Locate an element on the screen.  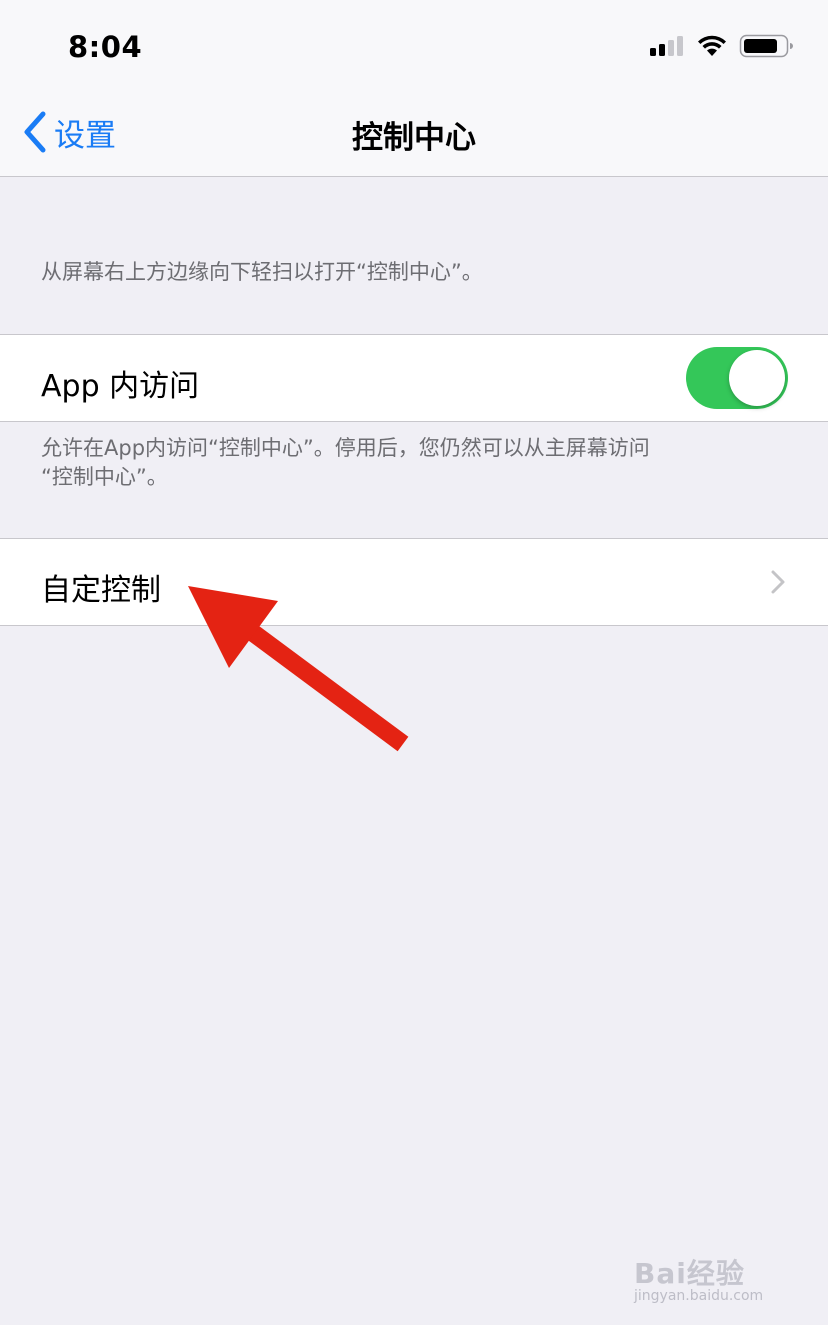
watermark-sub: jingyan.baidu.com is located at coordinates (699, 1296).